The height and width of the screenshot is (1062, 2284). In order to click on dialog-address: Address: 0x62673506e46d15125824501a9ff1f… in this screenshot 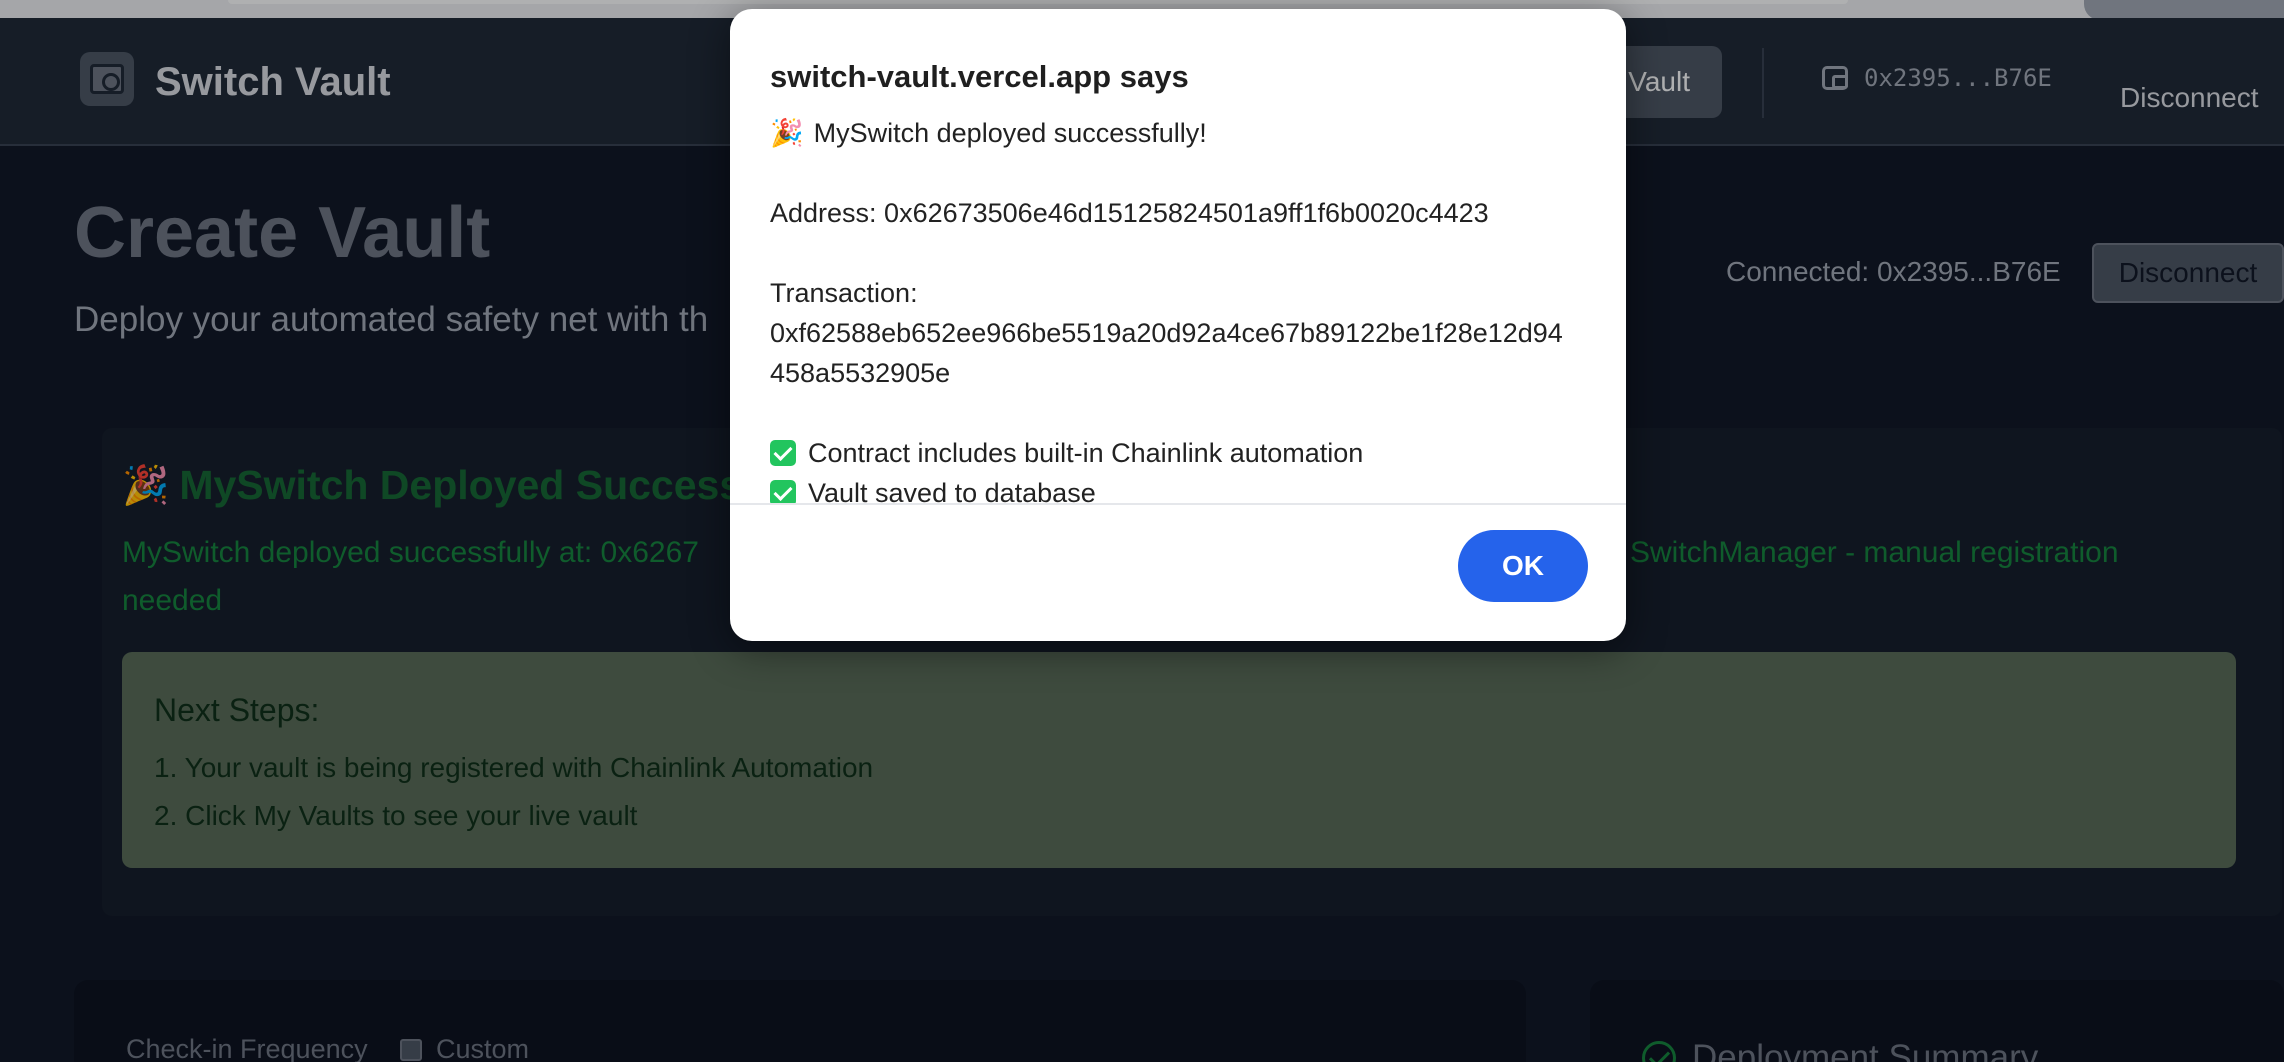, I will do `click(1129, 213)`.